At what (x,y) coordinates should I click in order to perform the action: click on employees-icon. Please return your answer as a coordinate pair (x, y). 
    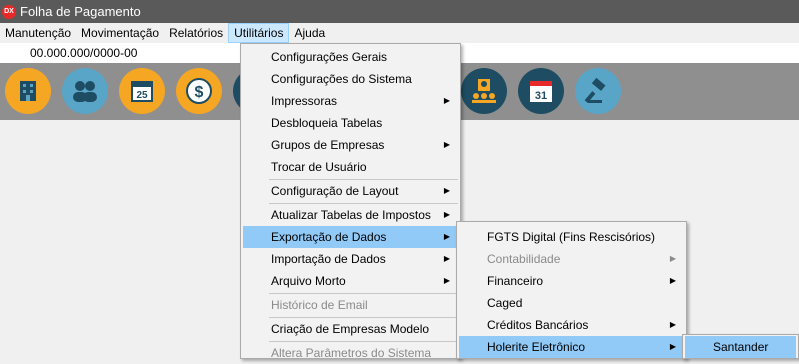
    Looking at the image, I should click on (85, 91).